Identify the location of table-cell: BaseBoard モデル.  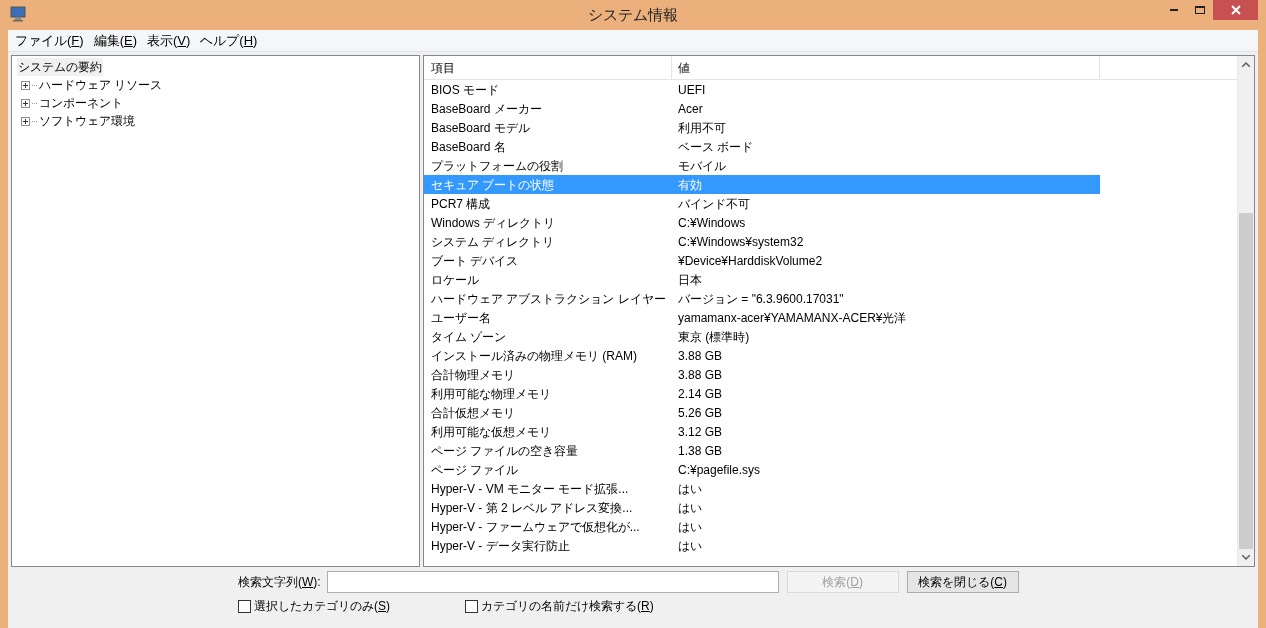
(480, 127).